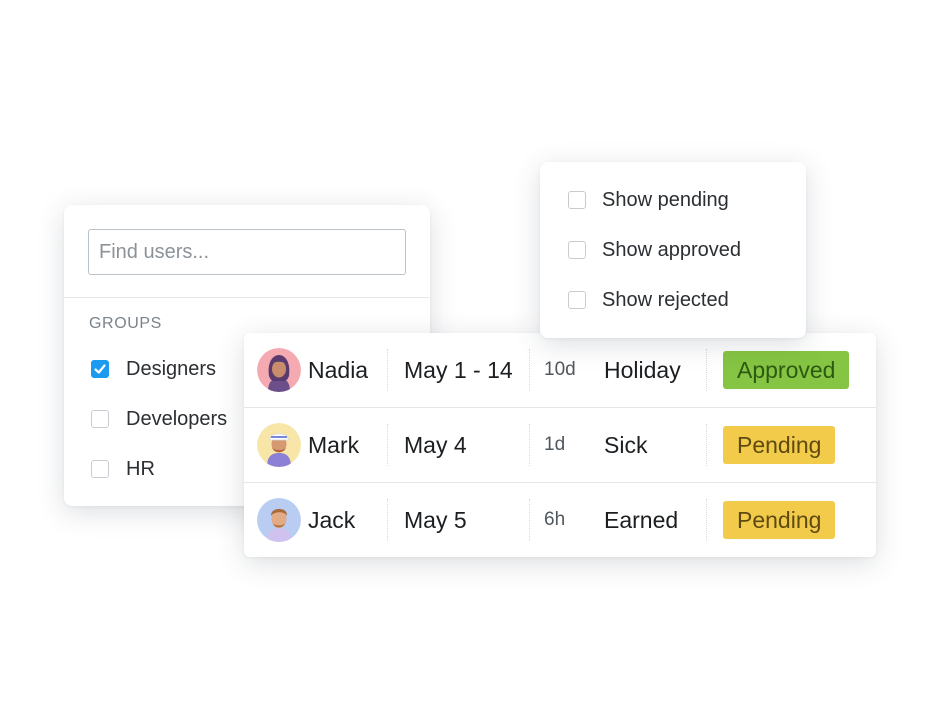 The width and height of the screenshot is (940, 721). I want to click on employee-name: Mark, so click(334, 444).